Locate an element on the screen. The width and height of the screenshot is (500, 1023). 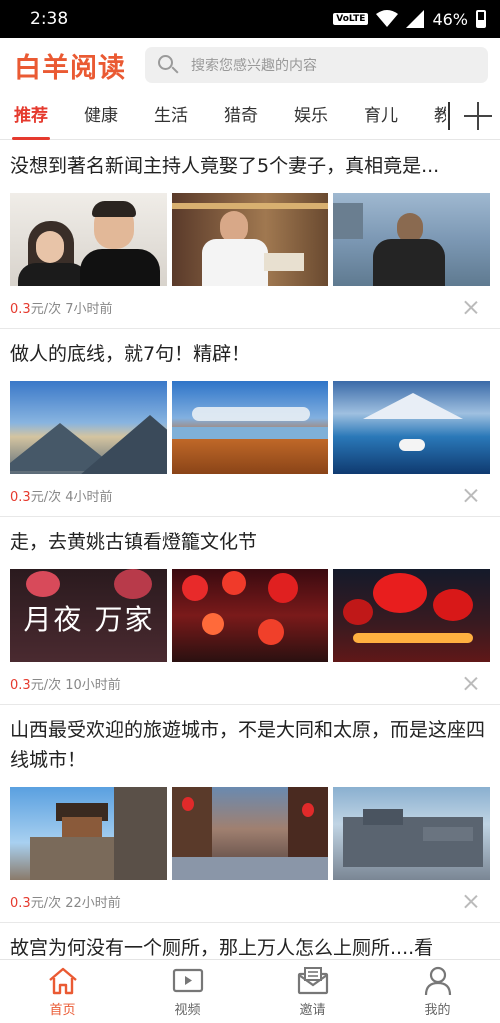
video-icon is located at coordinates (187, 980).